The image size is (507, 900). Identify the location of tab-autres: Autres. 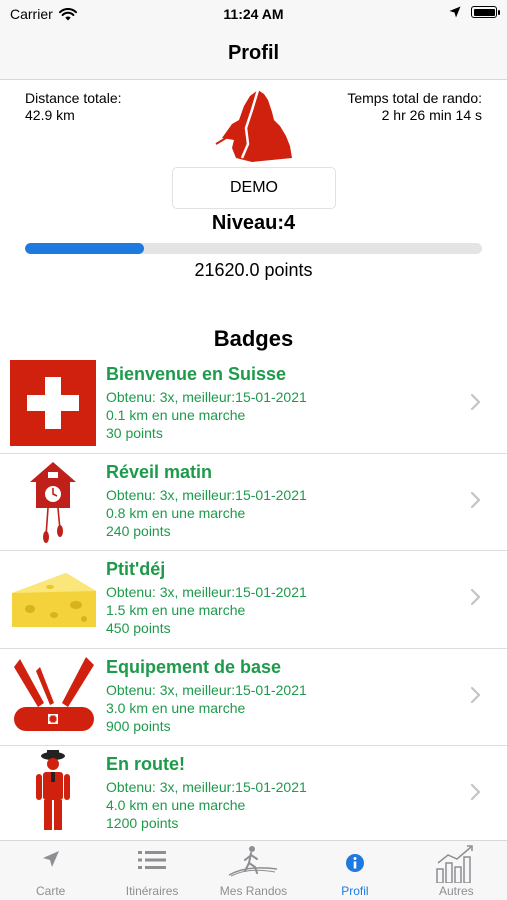
(456, 870).